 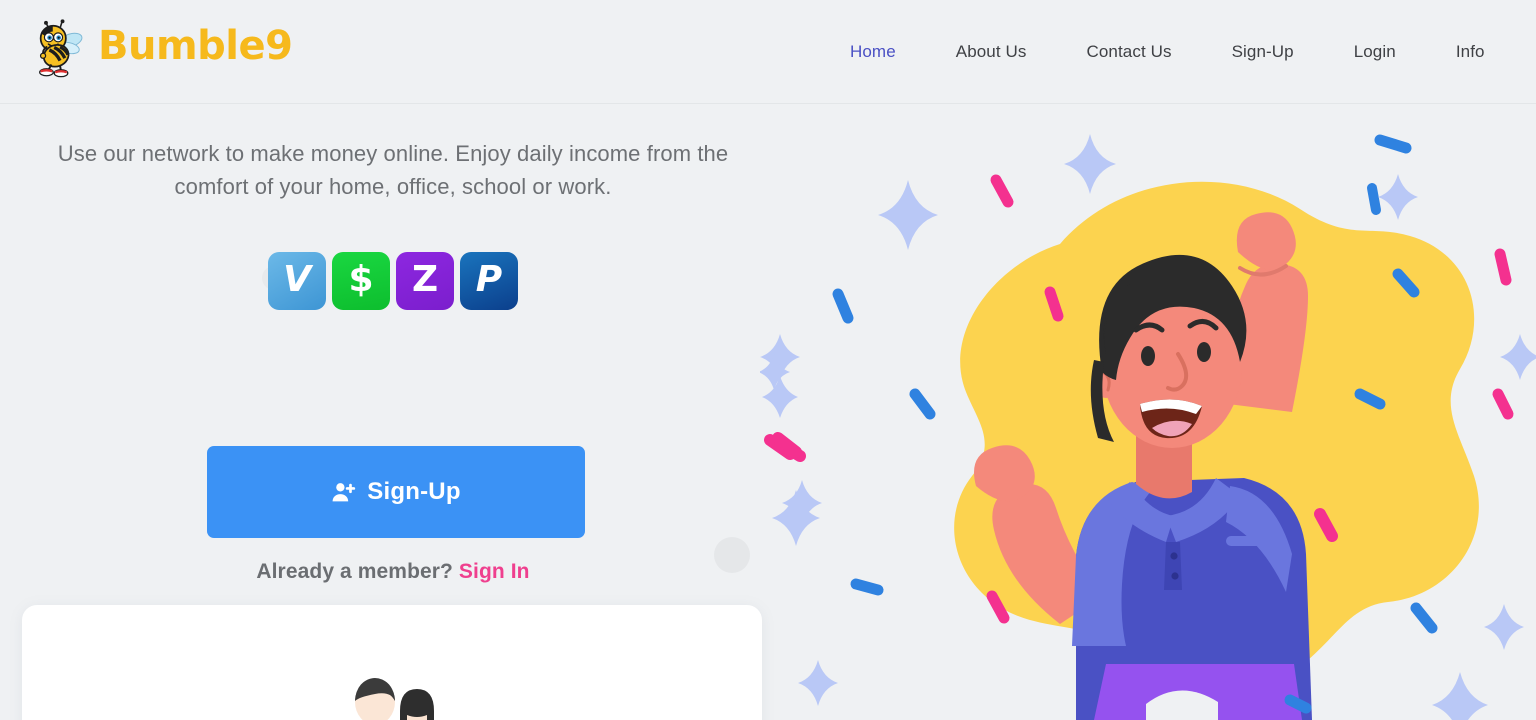 I want to click on sign-up-button: Sign-Up, so click(x=396, y=492).